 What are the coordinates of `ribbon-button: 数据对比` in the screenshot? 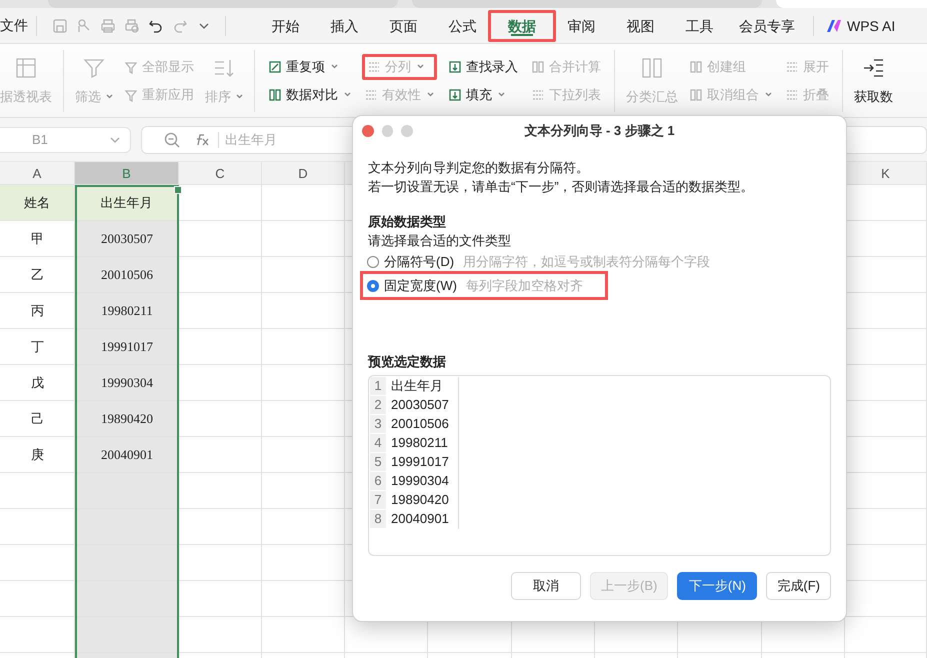 It's located at (309, 95).